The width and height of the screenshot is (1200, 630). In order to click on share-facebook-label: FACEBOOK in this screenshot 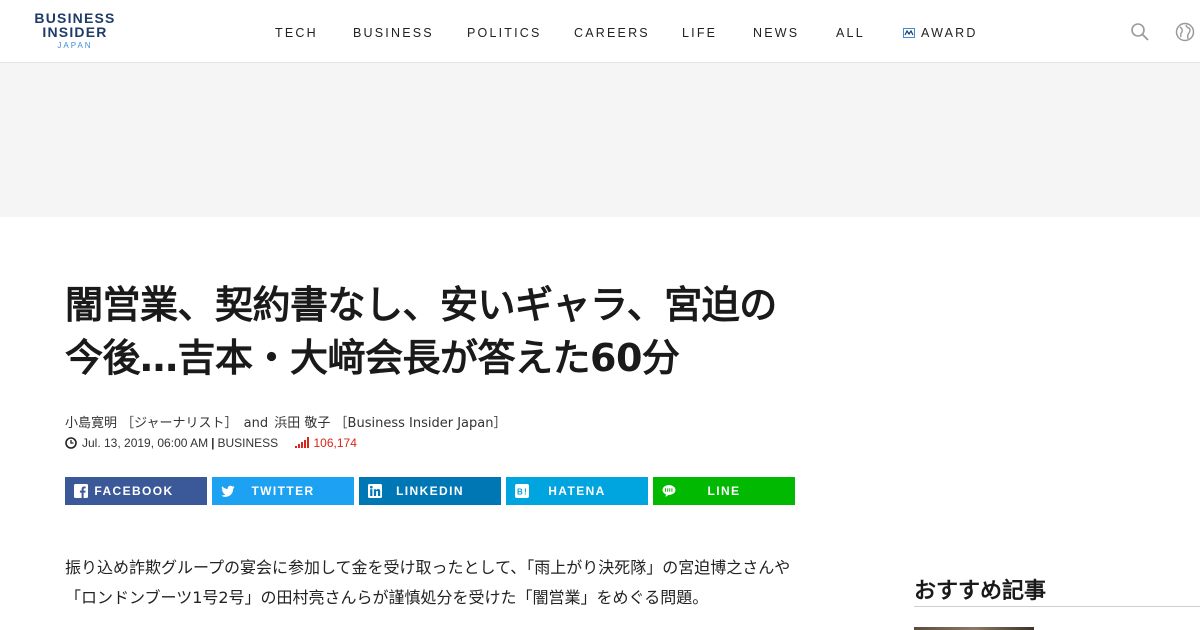, I will do `click(134, 491)`.